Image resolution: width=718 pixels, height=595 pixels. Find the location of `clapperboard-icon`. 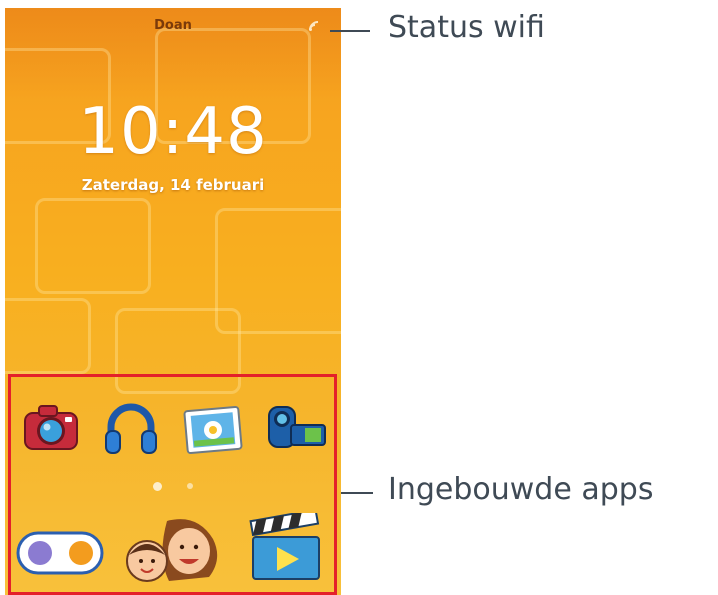

clapperboard-icon is located at coordinates (286, 548).